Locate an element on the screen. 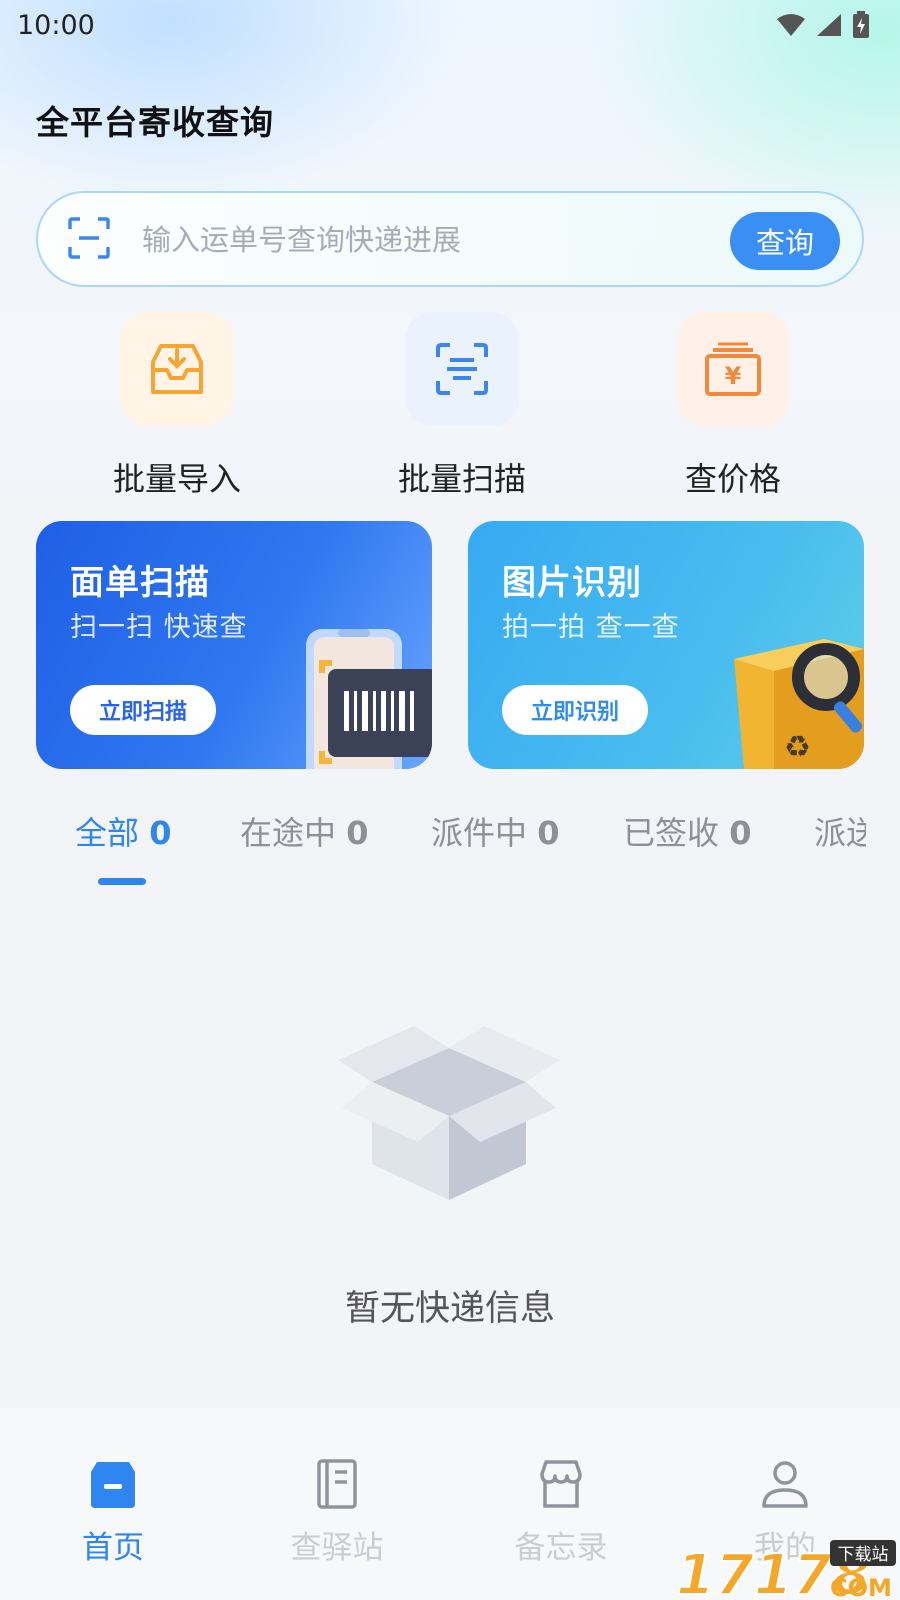  wifi-icon is located at coordinates (791, 25).